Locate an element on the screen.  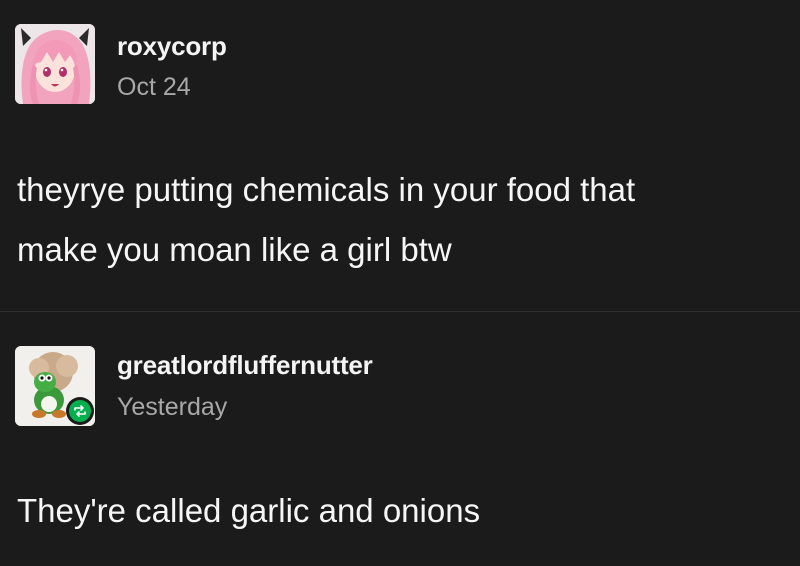
timestamp: Yesterday is located at coordinates (172, 407).